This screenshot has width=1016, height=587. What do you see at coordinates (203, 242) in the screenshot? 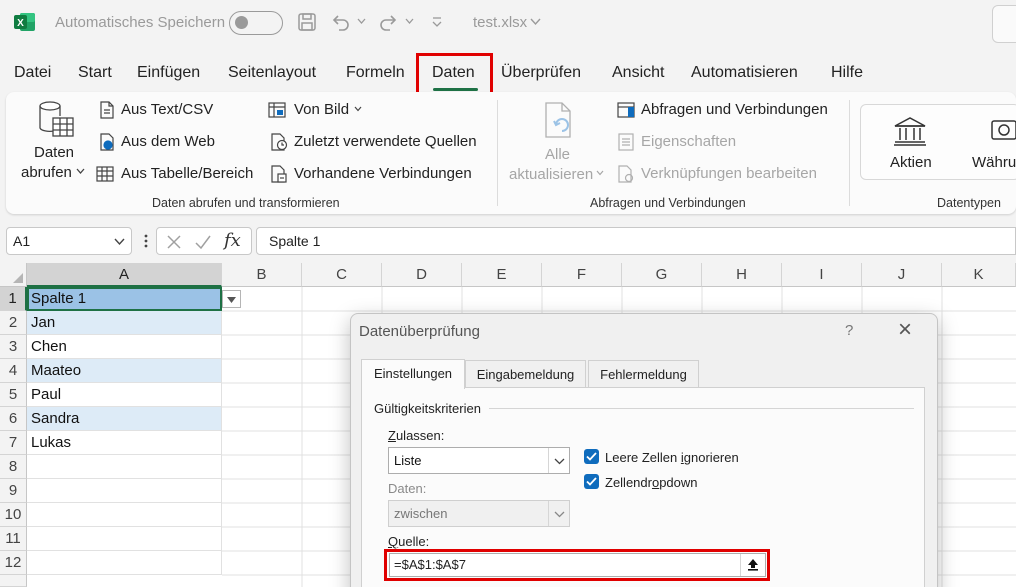
I see `enter-check-icon` at bounding box center [203, 242].